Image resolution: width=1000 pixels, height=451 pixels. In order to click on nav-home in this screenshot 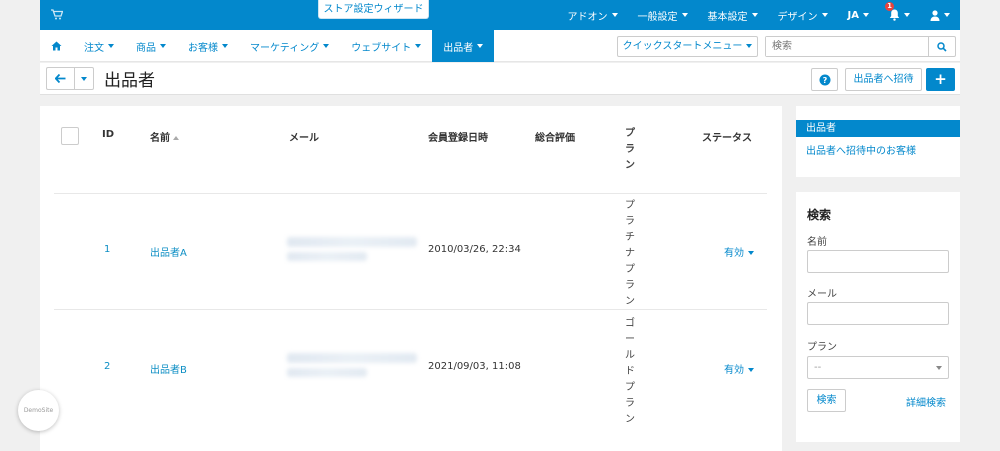, I will do `click(56, 46)`.